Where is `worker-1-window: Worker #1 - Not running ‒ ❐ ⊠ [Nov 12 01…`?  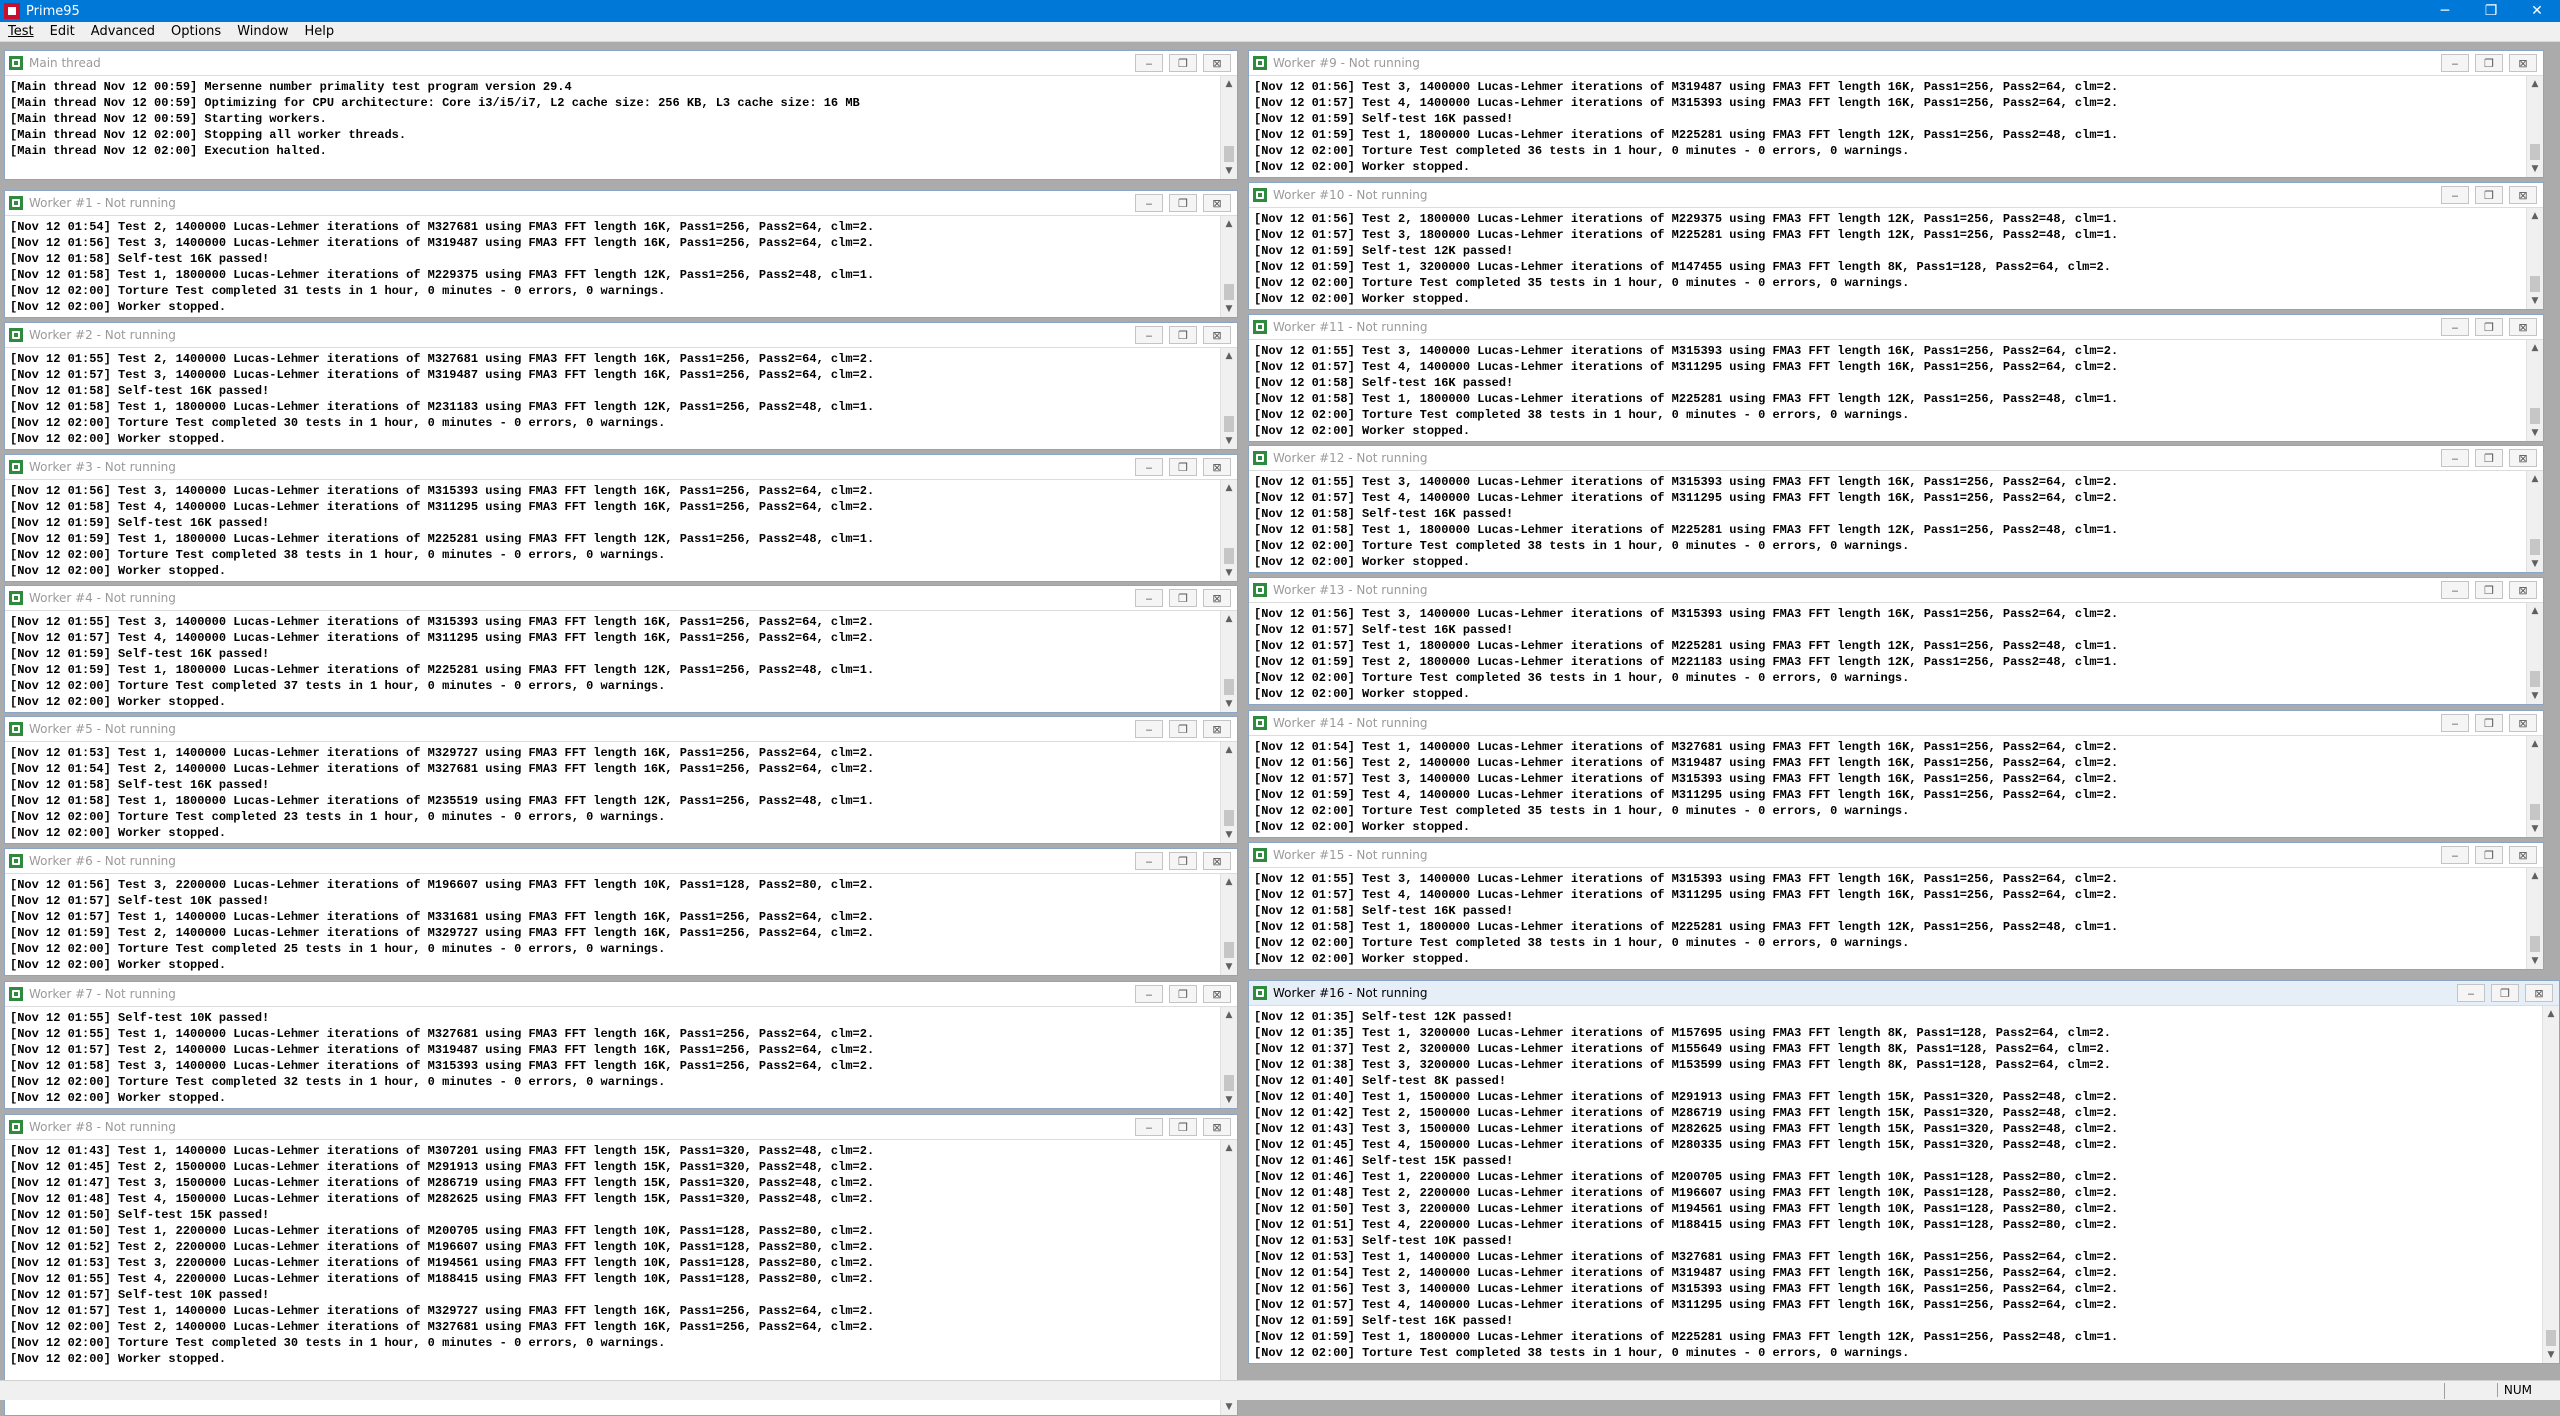
worker-1-window: Worker #1 - Not running ‒ ❐ ⊠ [Nov 12 01… is located at coordinates (621, 254).